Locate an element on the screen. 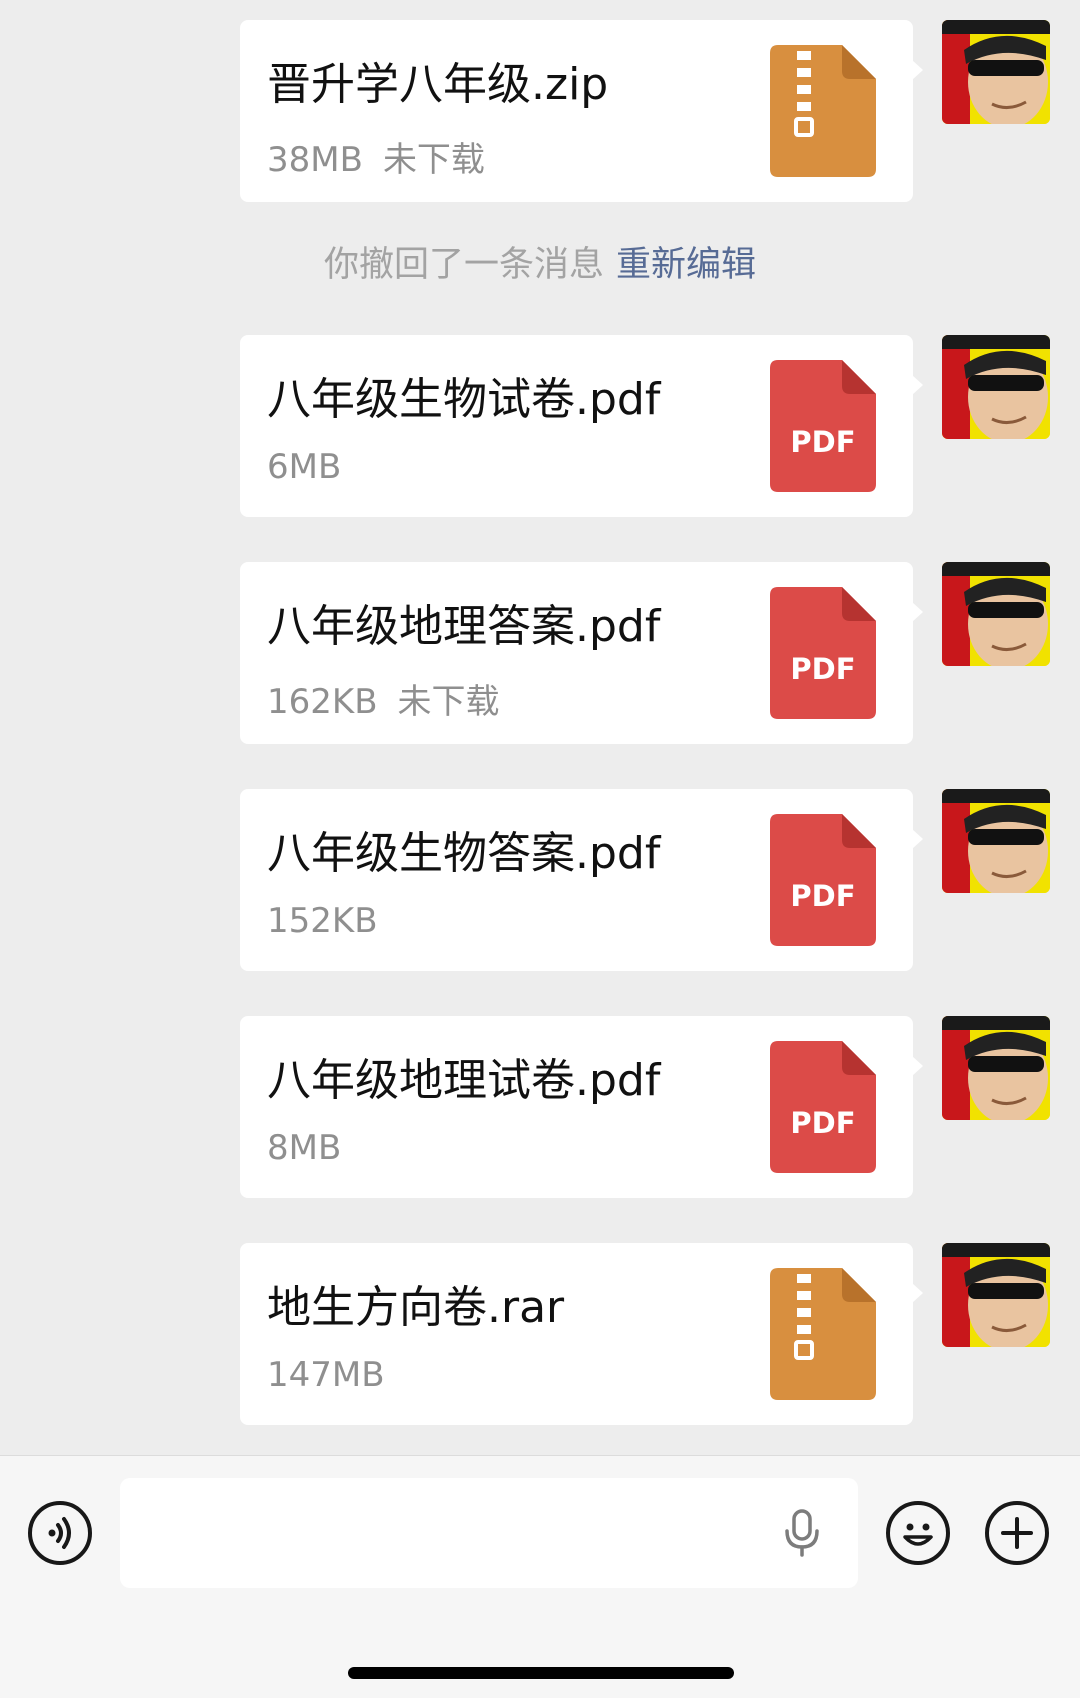 This screenshot has width=1080, height=1698. file-size: 38MB is located at coordinates (315, 160).